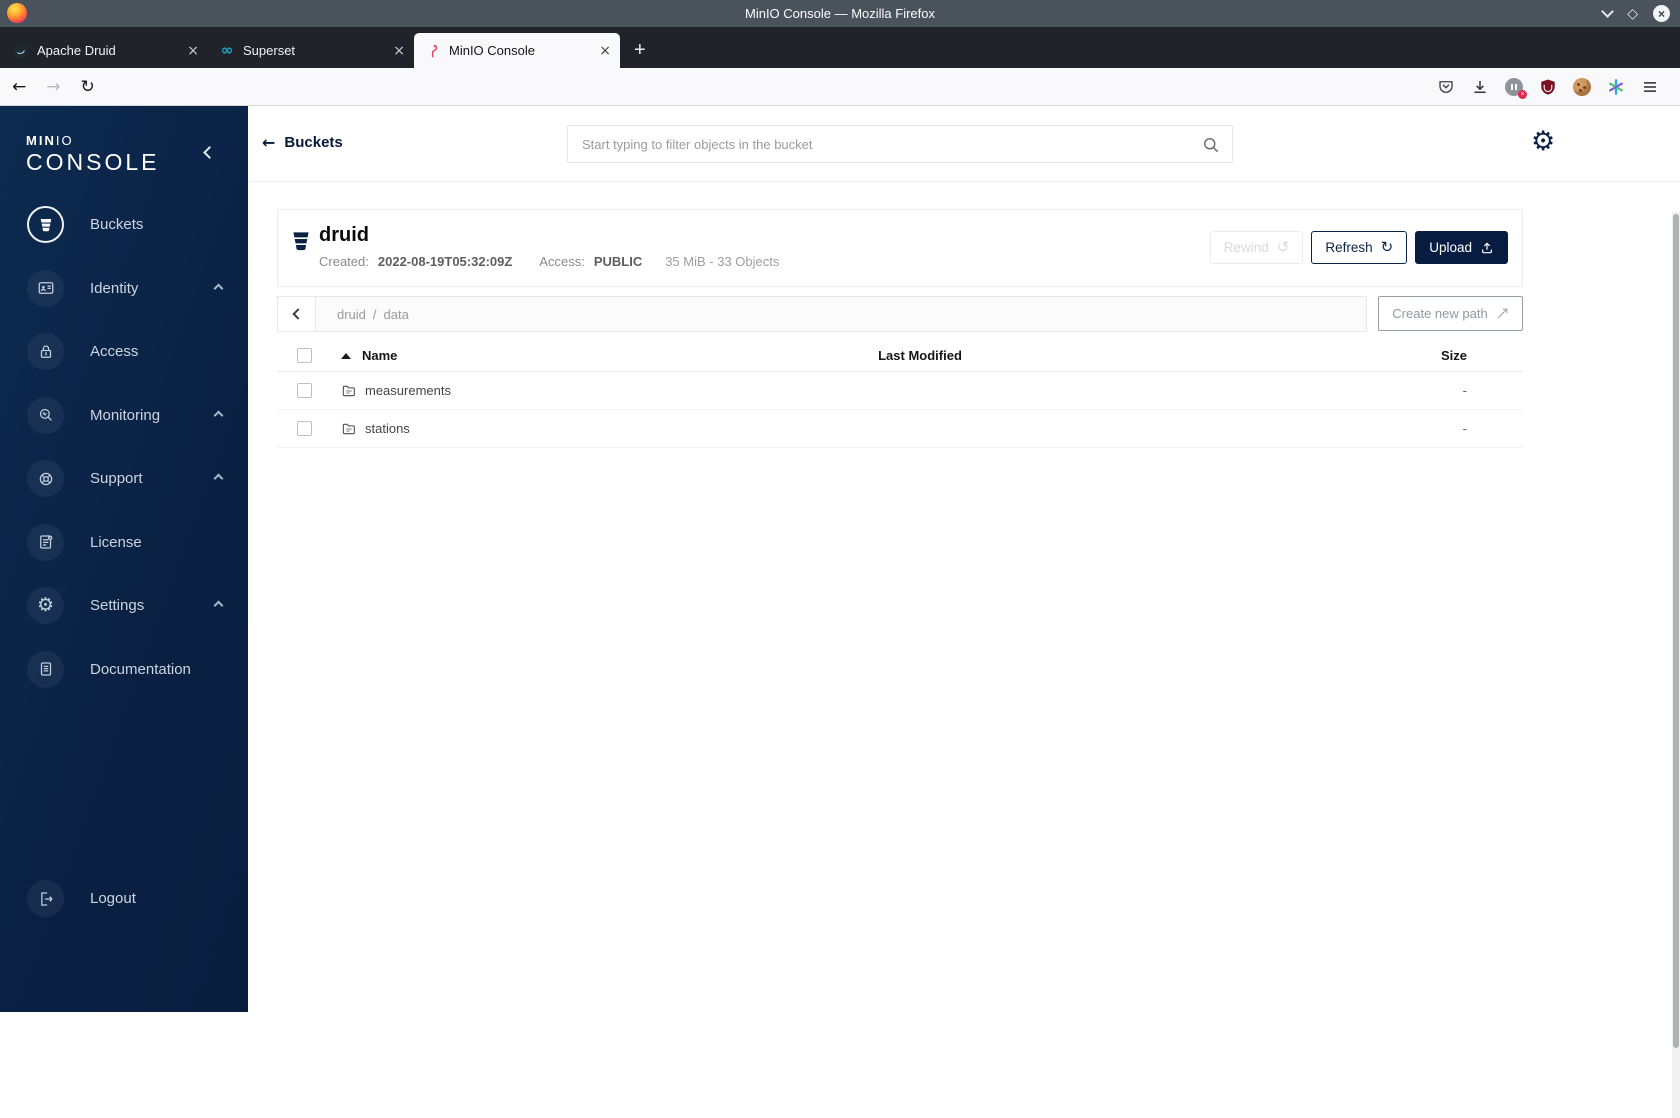 The image size is (1680, 1118). What do you see at coordinates (508, 355) in the screenshot?
I see `column-header-name: Name` at bounding box center [508, 355].